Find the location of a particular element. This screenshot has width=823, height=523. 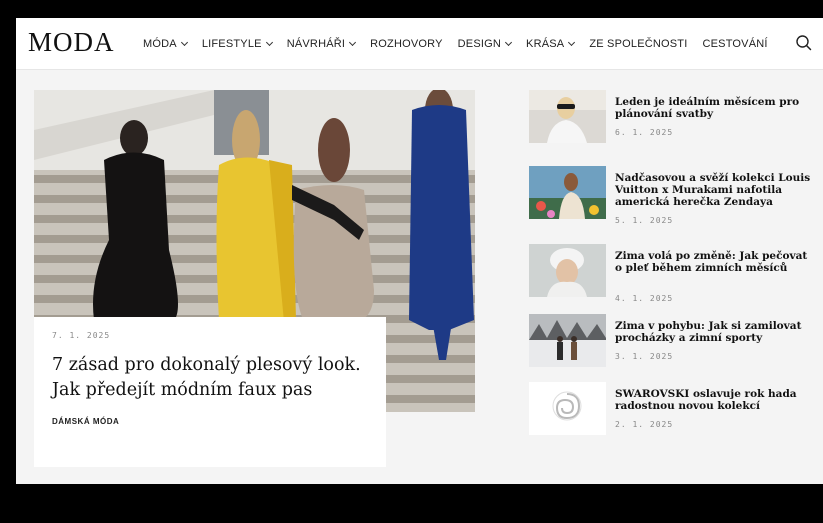

nav-item-lifestyle: LIFESTYLE is located at coordinates (237, 44).